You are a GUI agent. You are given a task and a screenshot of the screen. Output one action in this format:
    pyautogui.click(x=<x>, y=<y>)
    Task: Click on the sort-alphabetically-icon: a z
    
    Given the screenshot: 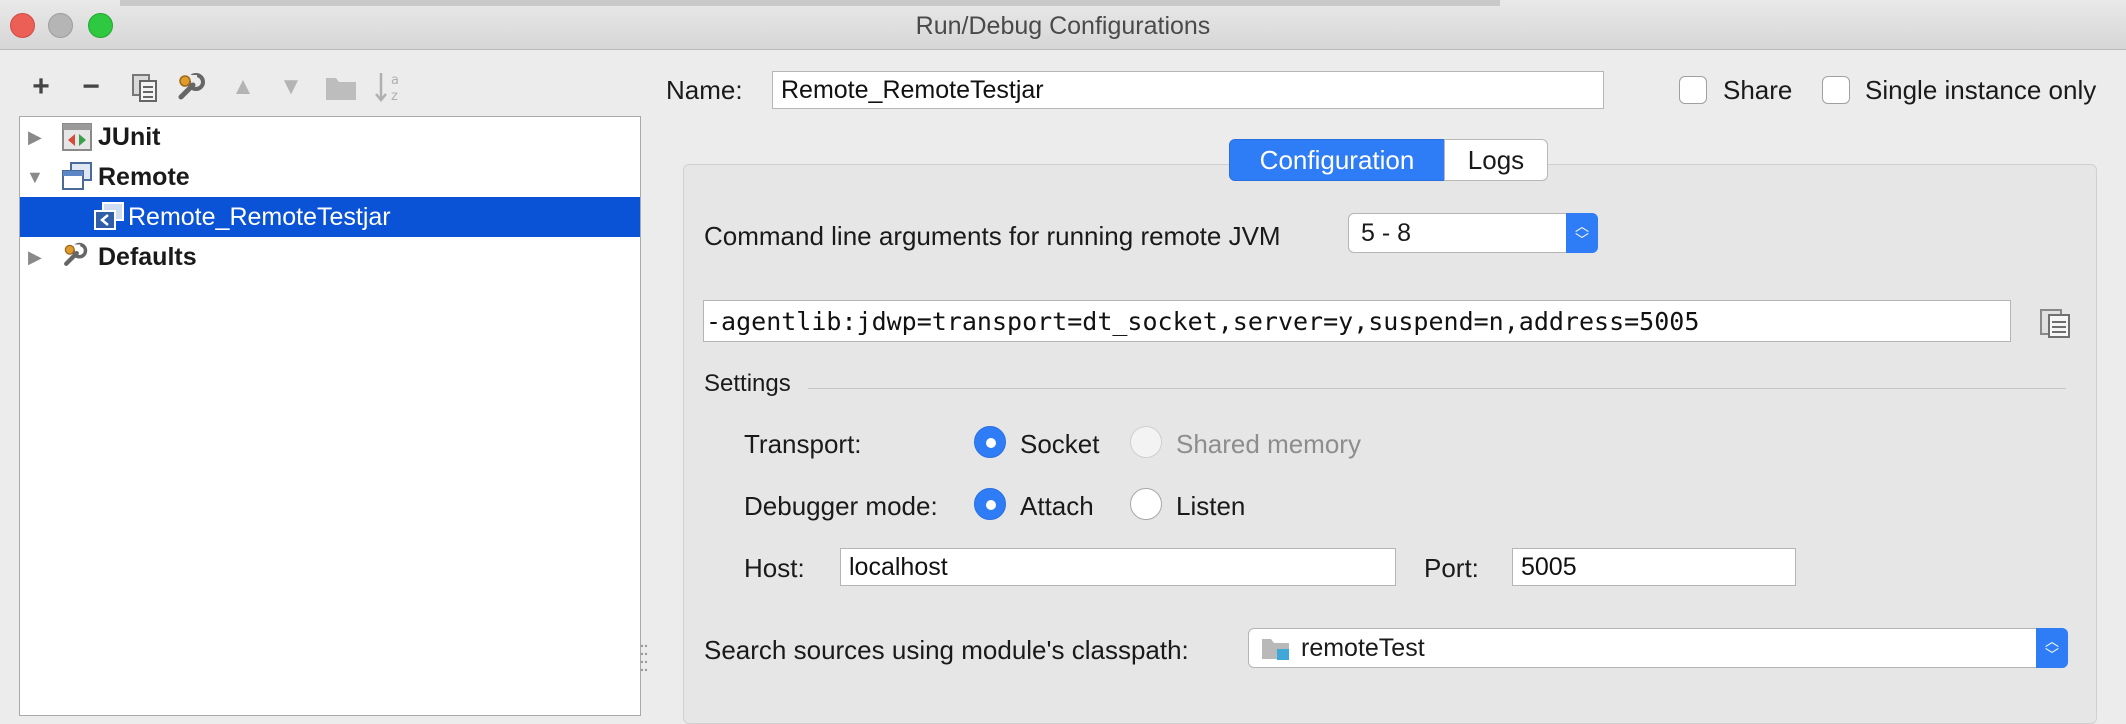 What is the action you would take?
    pyautogui.click(x=387, y=88)
    